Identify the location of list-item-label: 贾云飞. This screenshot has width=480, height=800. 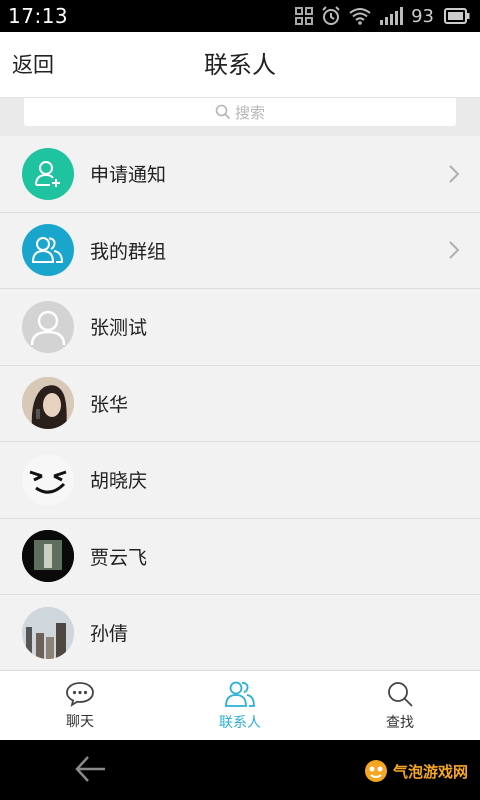
(119, 557).